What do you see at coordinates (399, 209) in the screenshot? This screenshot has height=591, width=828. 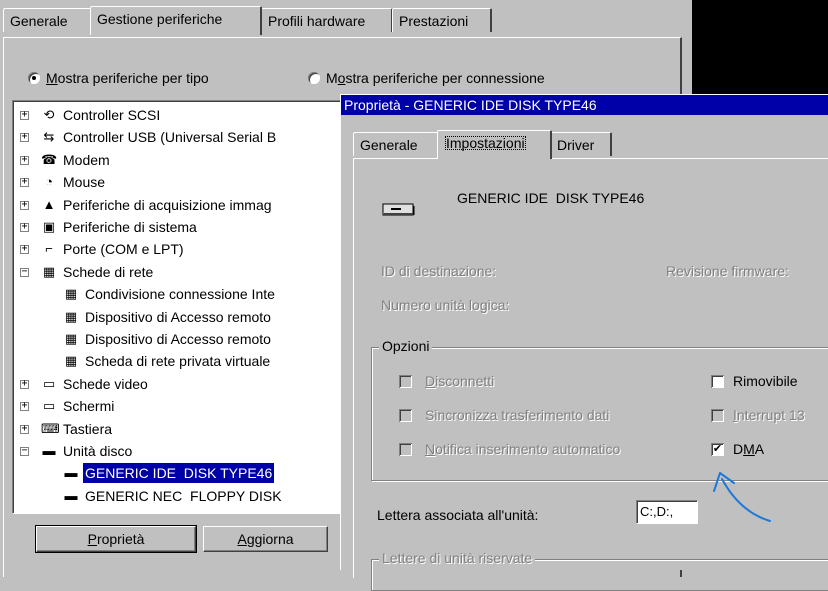 I see `disk-drive-icon` at bounding box center [399, 209].